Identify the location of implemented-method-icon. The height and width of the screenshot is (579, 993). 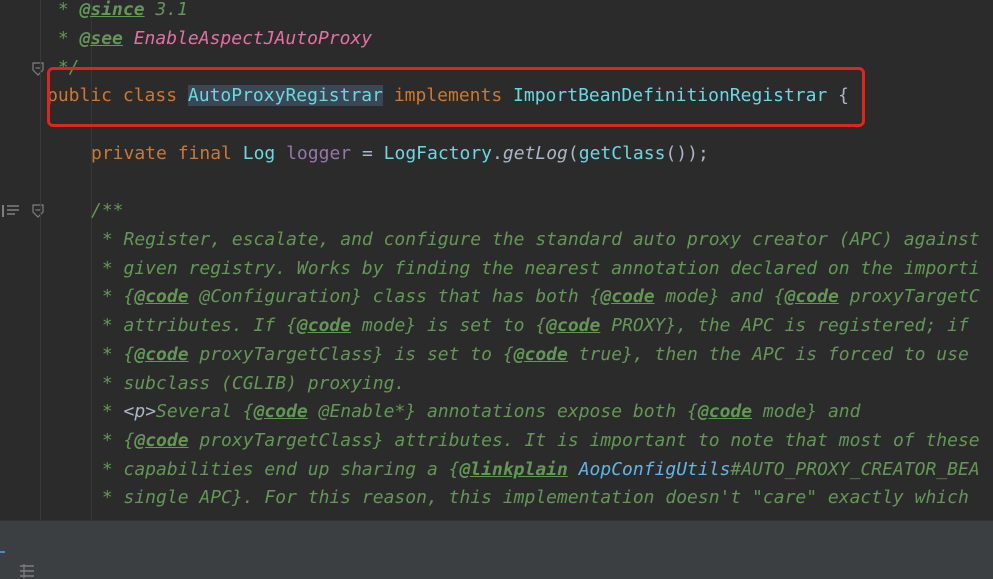
(11, 211).